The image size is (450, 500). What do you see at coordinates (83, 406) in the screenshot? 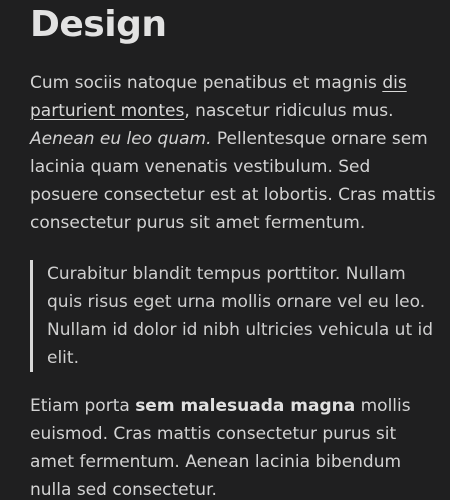
I see `closing-text-start: Etiam porta` at bounding box center [83, 406].